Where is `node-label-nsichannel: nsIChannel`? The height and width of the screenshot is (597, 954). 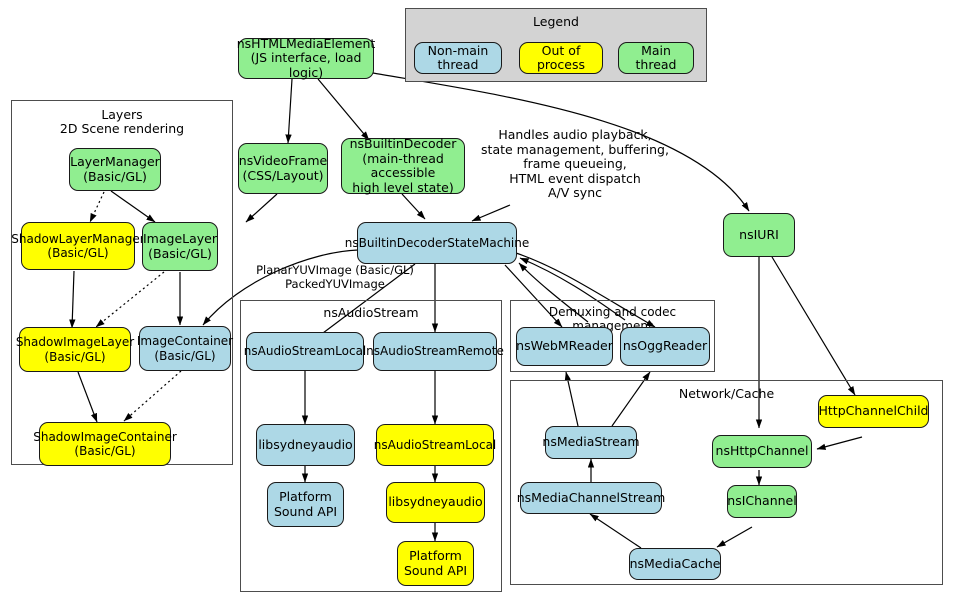
node-label-nsichannel: nsIChannel is located at coordinates (762, 501).